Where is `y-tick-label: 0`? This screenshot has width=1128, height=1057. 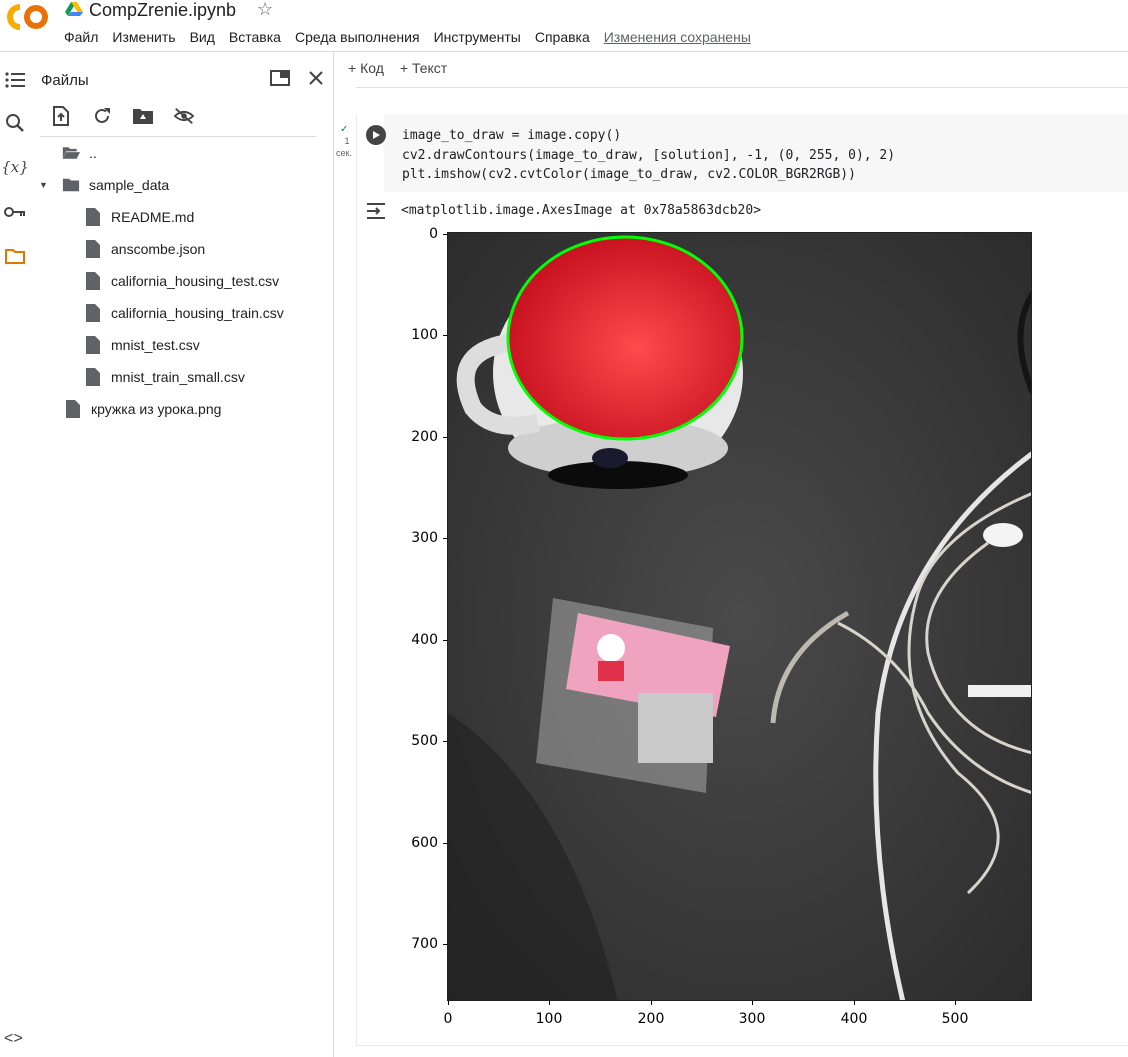 y-tick-label: 0 is located at coordinates (433, 234).